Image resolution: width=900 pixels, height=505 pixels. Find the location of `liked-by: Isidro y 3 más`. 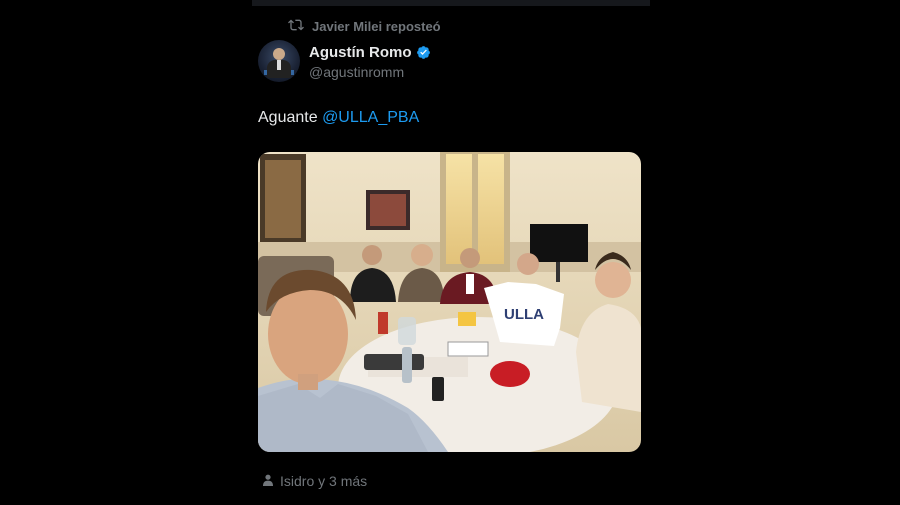

liked-by: Isidro y 3 más is located at coordinates (314, 481).